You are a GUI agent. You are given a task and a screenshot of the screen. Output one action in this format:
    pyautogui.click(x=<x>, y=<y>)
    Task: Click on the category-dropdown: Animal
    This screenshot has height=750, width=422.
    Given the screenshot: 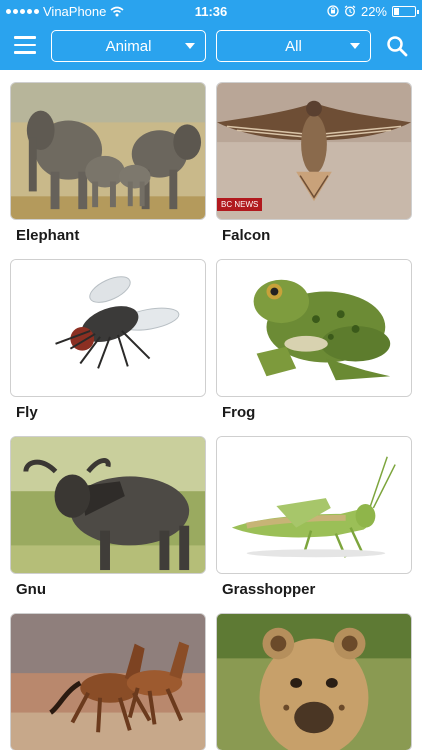 What is the action you would take?
    pyautogui.click(x=128, y=46)
    